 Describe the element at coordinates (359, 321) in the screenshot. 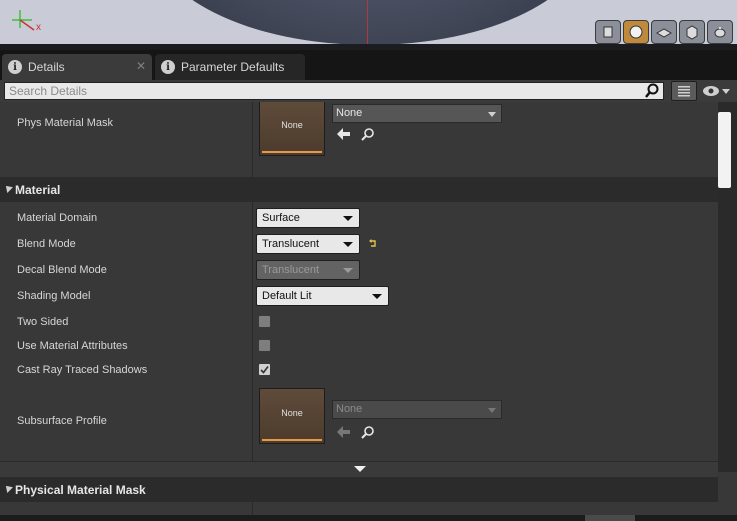

I see `two-sided-row: Two Sided` at that location.